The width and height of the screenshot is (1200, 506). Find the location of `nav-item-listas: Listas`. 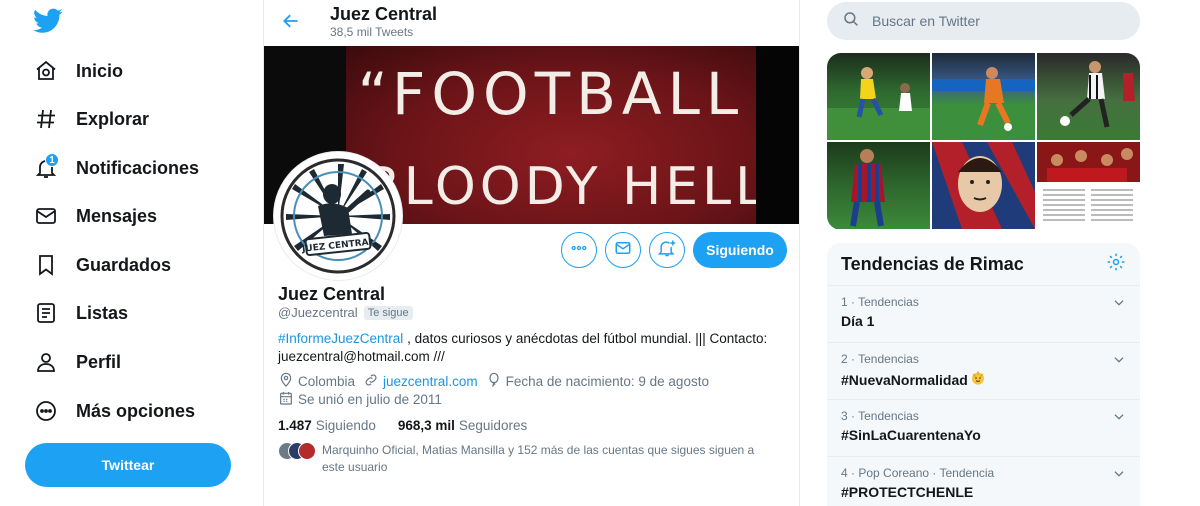

nav-item-listas: Listas is located at coordinates (77, 313).